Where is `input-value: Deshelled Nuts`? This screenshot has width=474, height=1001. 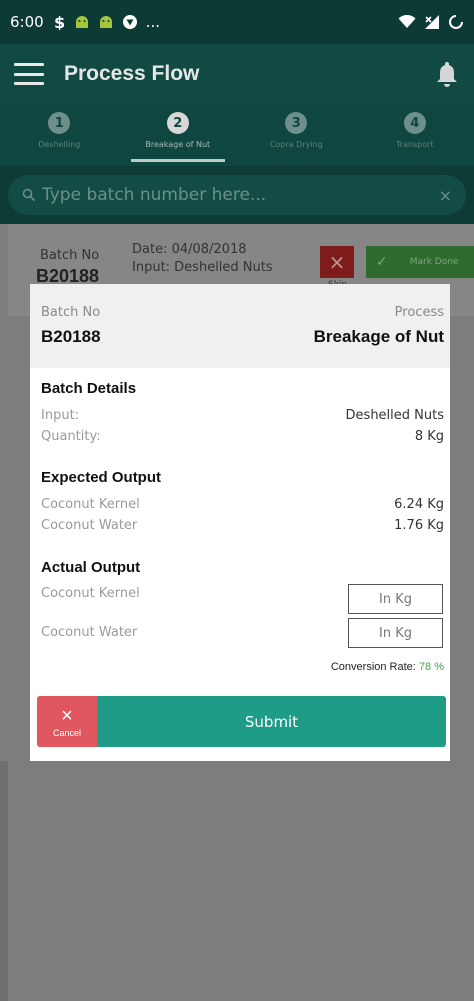
input-value: Deshelled Nuts is located at coordinates (394, 415).